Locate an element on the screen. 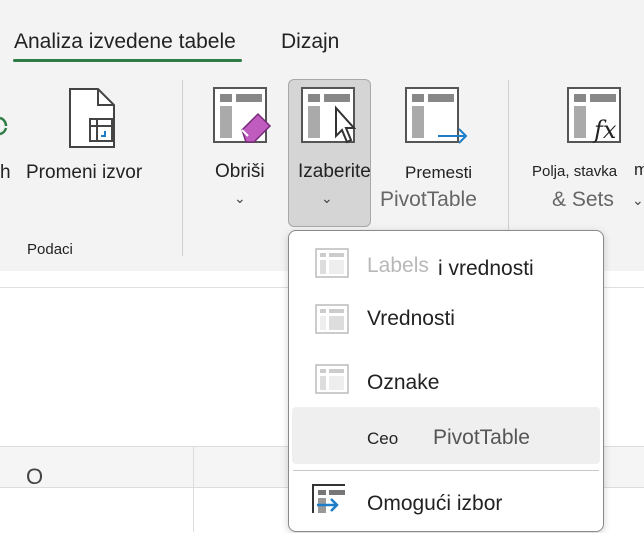 Image resolution: width=644 pixels, height=533 pixels. menu-item-entire-pivottable: Ceo PivotTable is located at coordinates (446, 436).